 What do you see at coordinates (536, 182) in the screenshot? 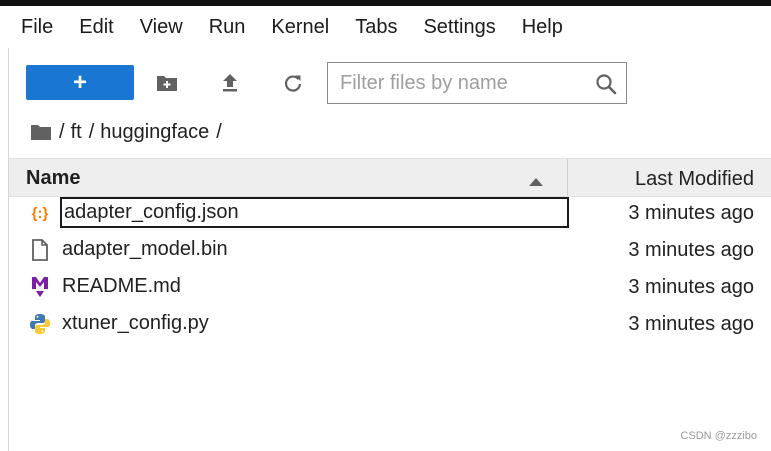
I see `sort-ascending-icon` at bounding box center [536, 182].